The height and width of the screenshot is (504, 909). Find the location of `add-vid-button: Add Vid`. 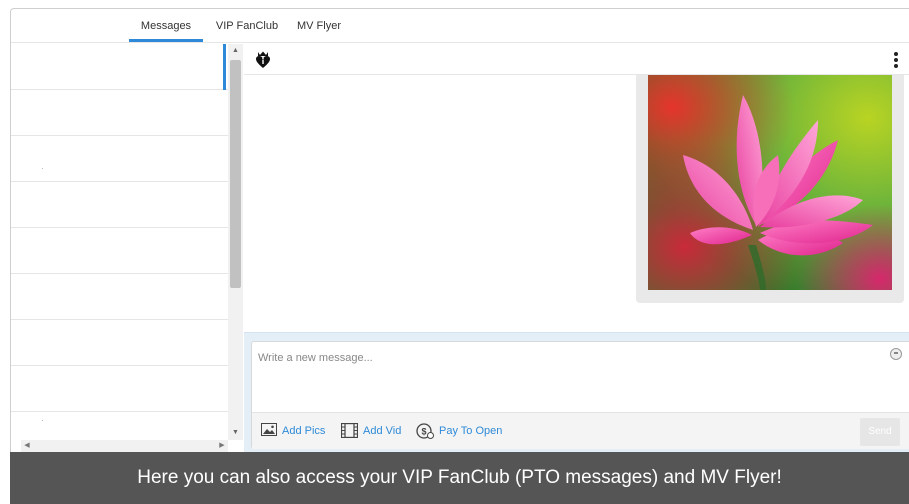

add-vid-button: Add Vid is located at coordinates (374, 431).